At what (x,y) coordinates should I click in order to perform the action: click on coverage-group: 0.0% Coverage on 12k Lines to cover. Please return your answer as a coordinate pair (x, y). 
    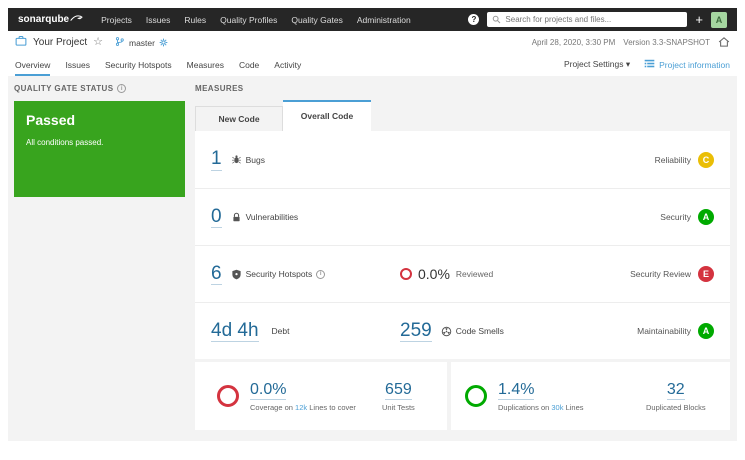
    Looking at the image, I should click on (316, 396).